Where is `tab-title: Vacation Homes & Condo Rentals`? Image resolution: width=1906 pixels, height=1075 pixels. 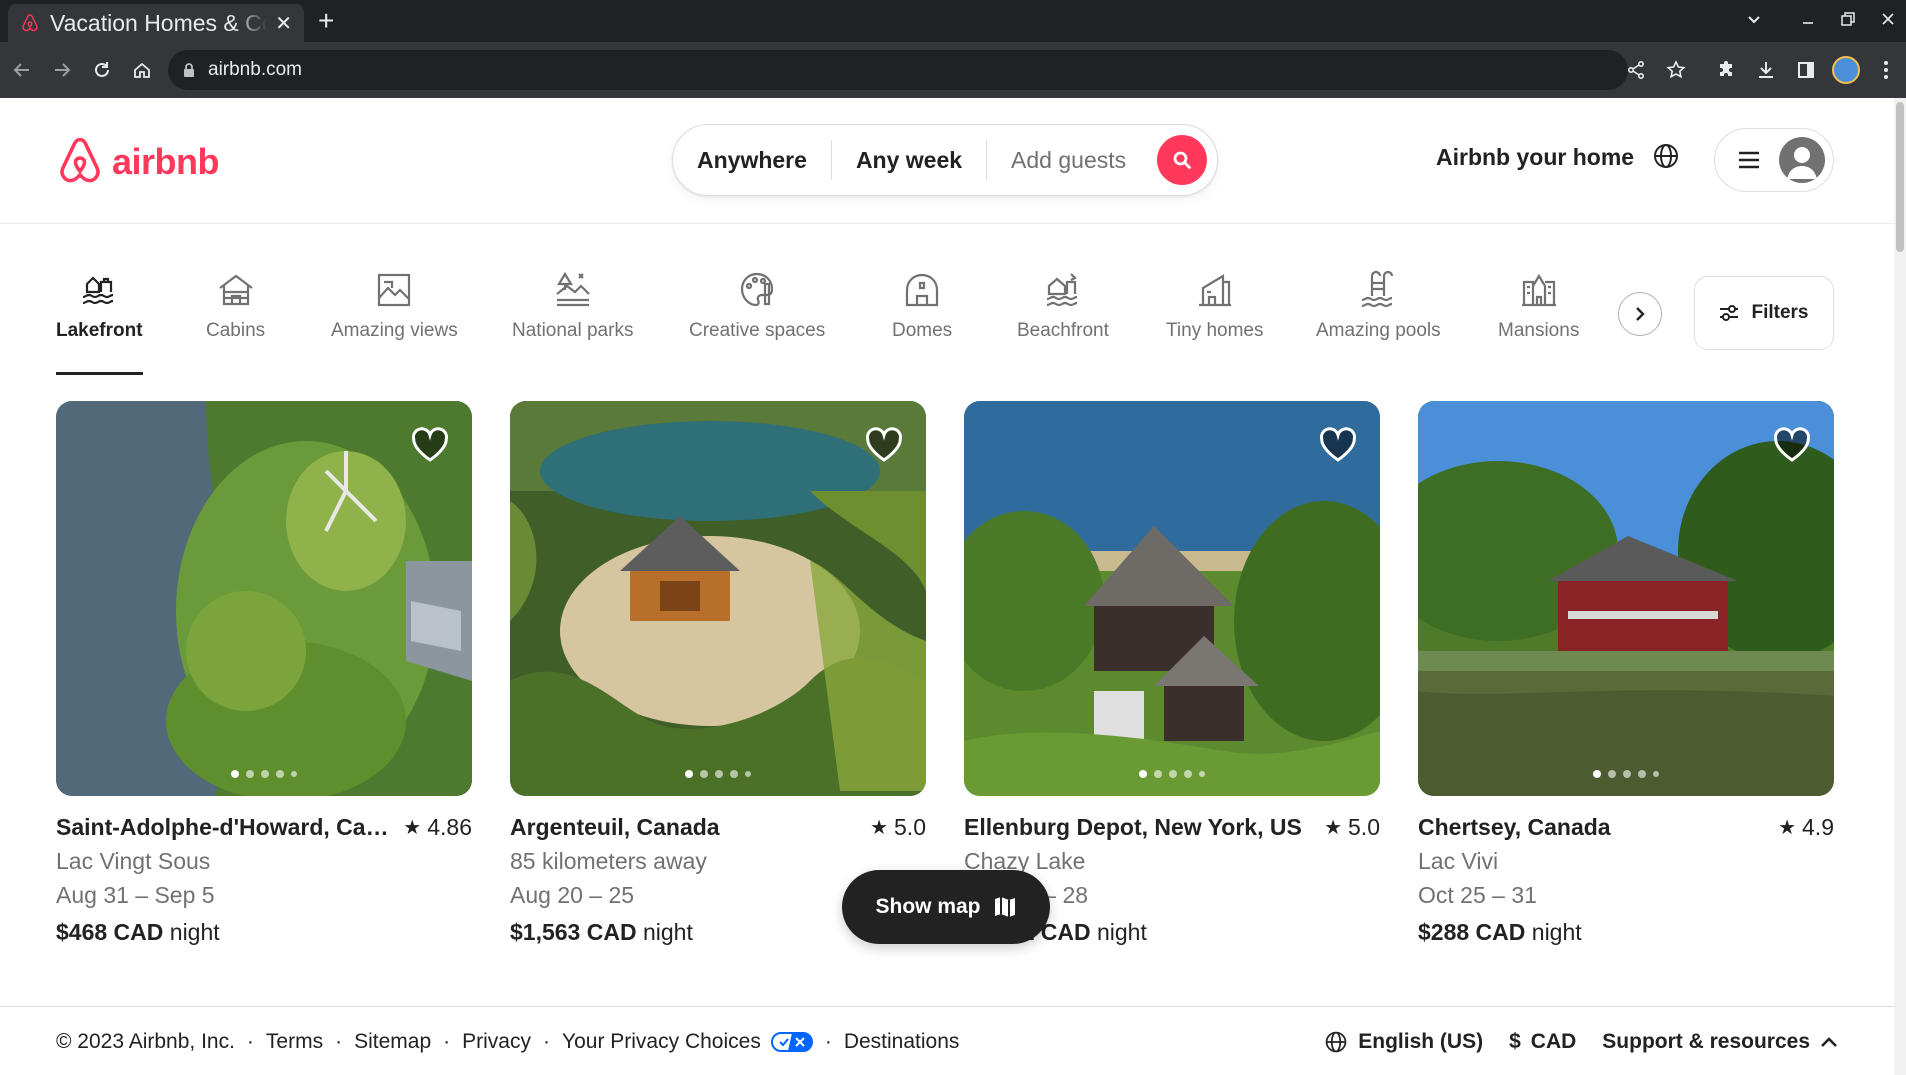
tab-title: Vacation Homes & Condo Rentals is located at coordinates (158, 22).